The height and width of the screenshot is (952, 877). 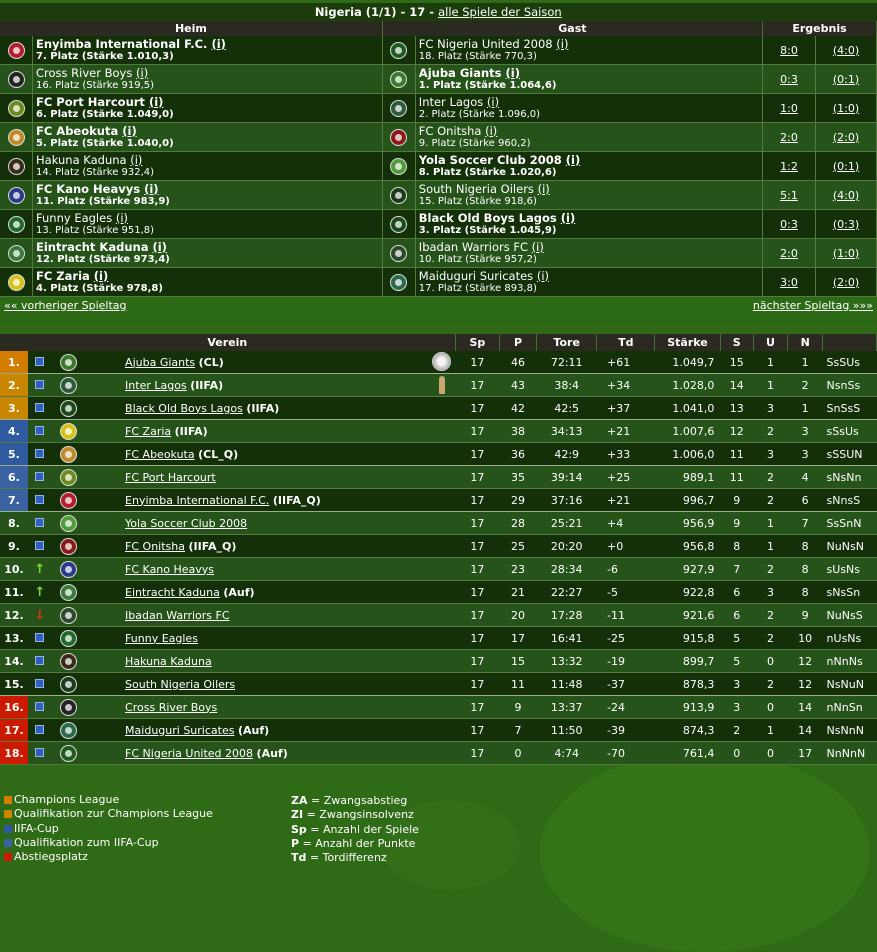 What do you see at coordinates (687, 431) in the screenshot?
I see `strength: 1.007,6` at bounding box center [687, 431].